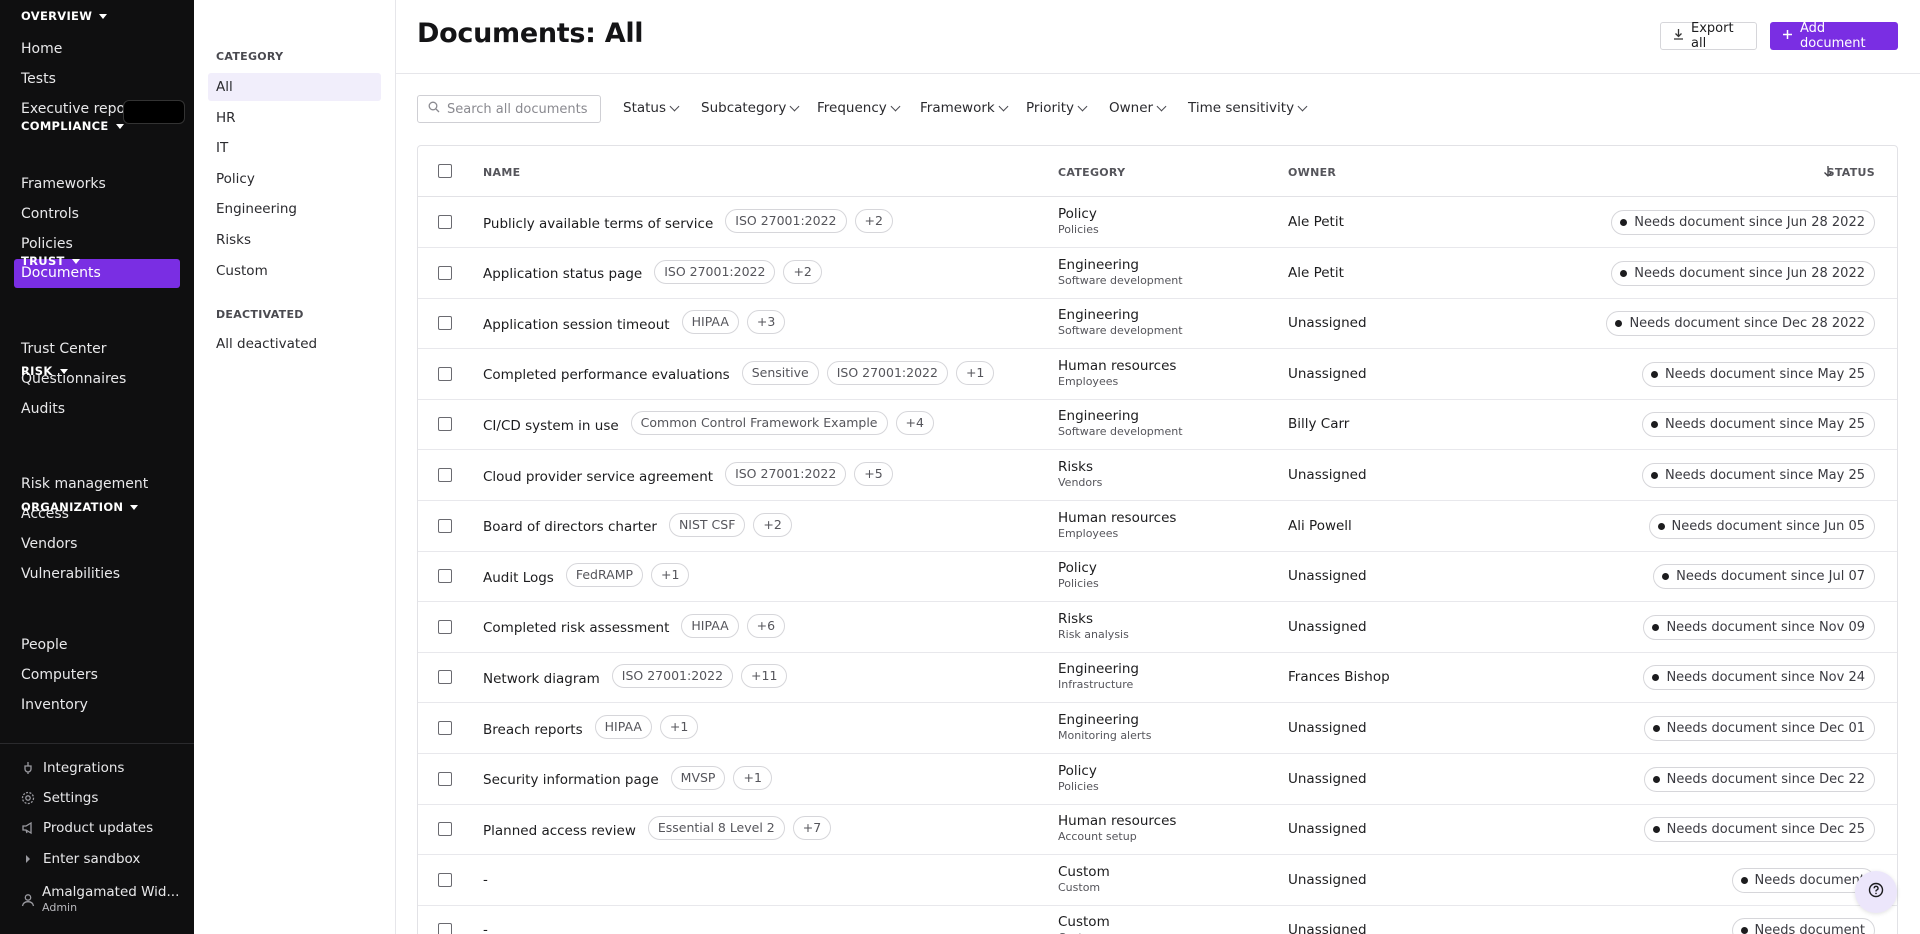  I want to click on document-name: Board of directors charter, so click(570, 527).